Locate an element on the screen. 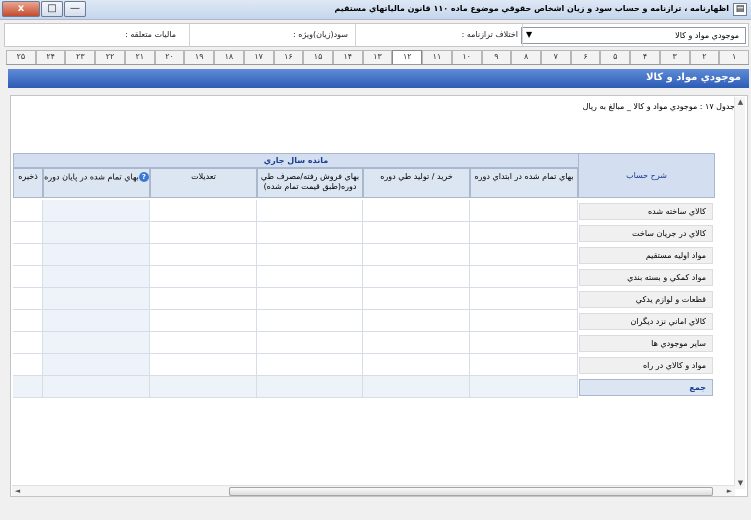  tab-22: ۲۲ is located at coordinates (110, 57).